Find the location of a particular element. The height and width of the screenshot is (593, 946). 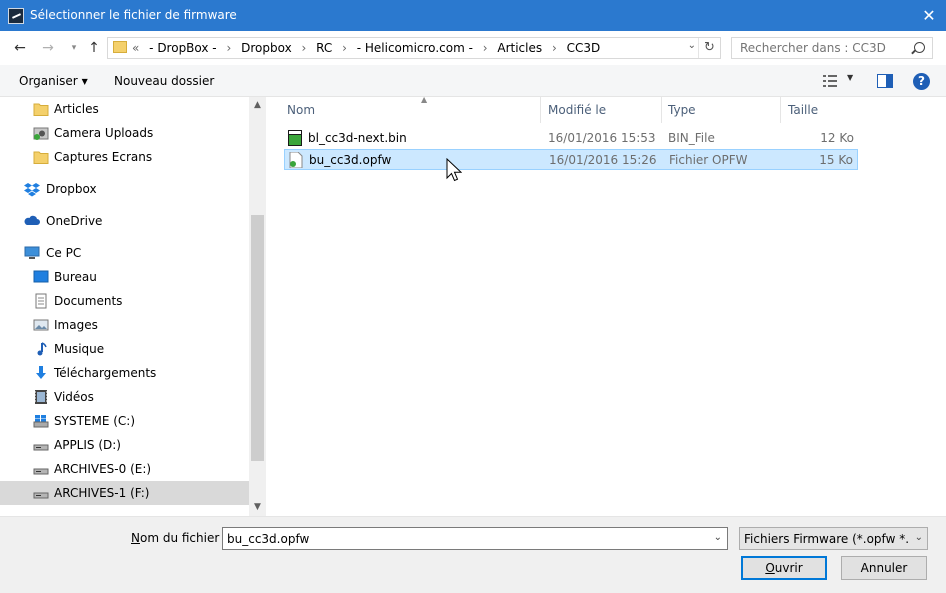

sidebar-item-telechargements: Téléchargements is located at coordinates (124, 373).